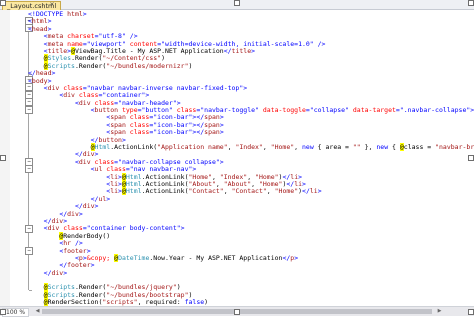 This screenshot has height=317, width=474. I want to click on code-line: <hr />, so click(251, 243).